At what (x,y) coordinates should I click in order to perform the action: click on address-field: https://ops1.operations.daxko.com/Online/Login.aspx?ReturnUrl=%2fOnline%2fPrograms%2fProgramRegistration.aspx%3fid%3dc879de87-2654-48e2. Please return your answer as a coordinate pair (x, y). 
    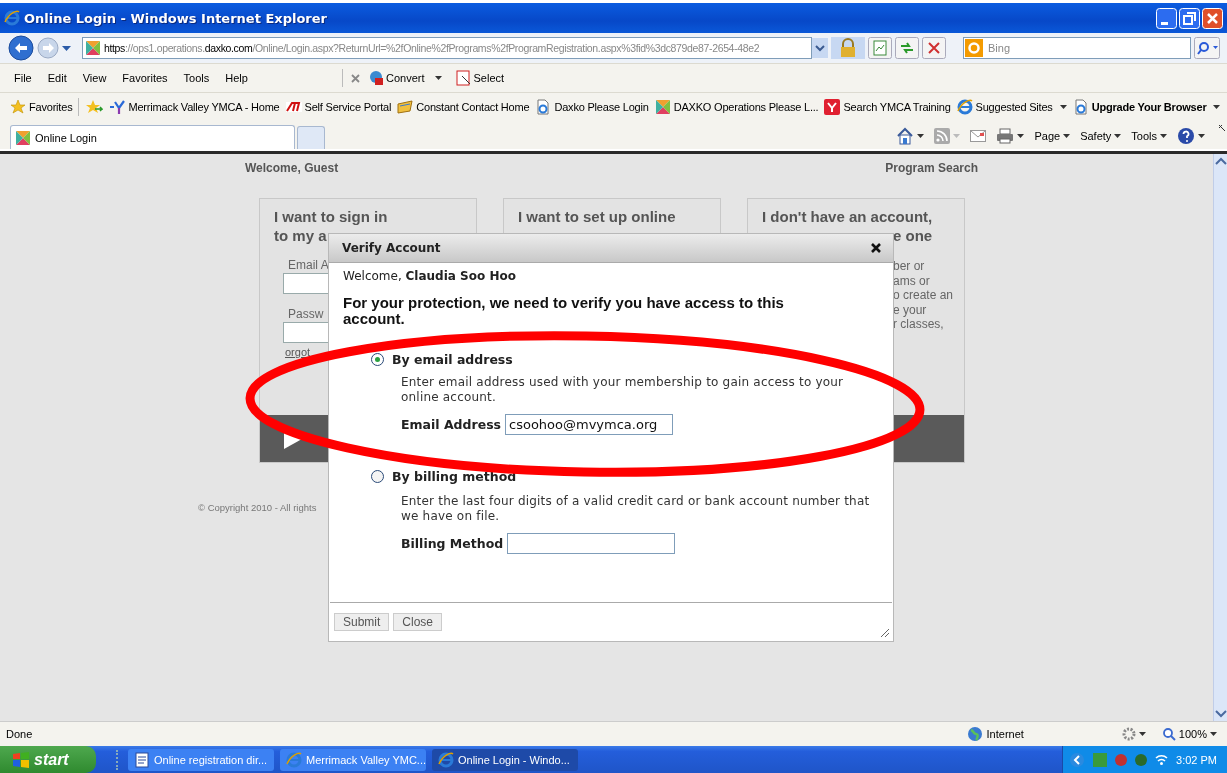
    Looking at the image, I should click on (447, 48).